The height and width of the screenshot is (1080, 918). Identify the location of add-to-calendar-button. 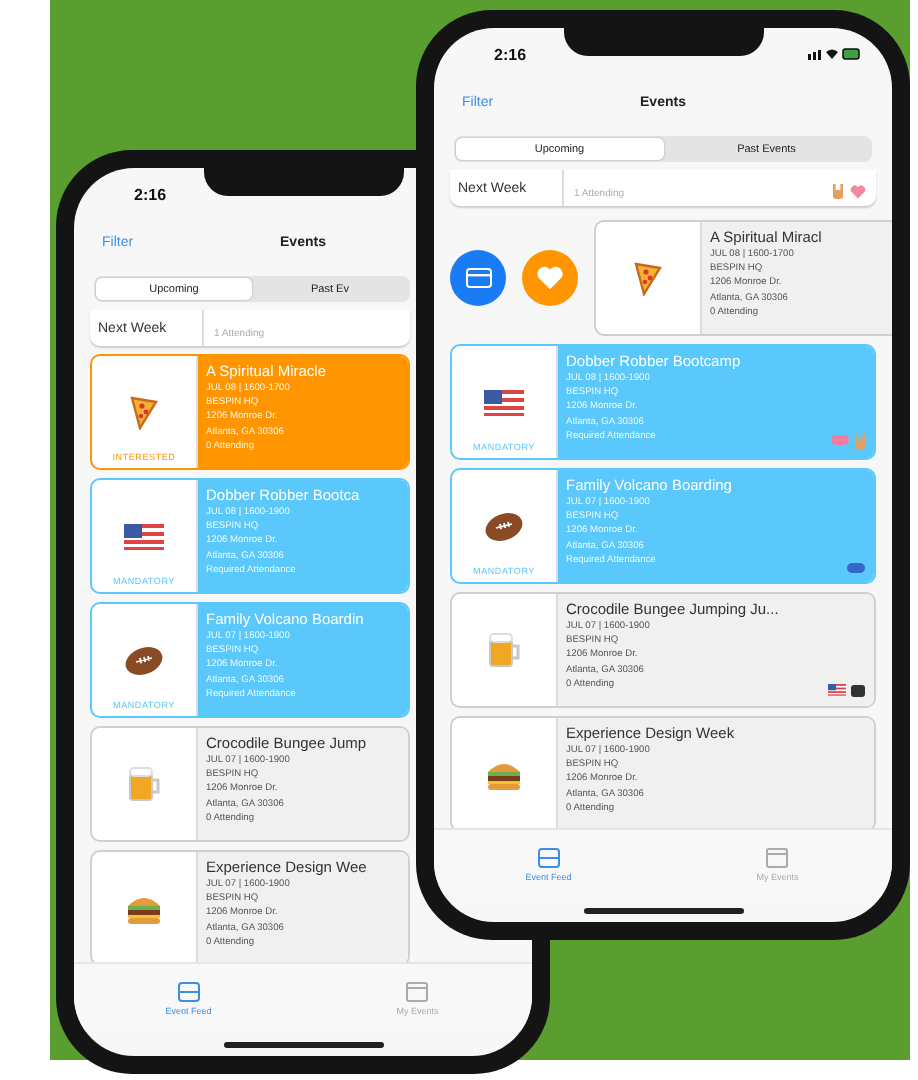
(478, 278).